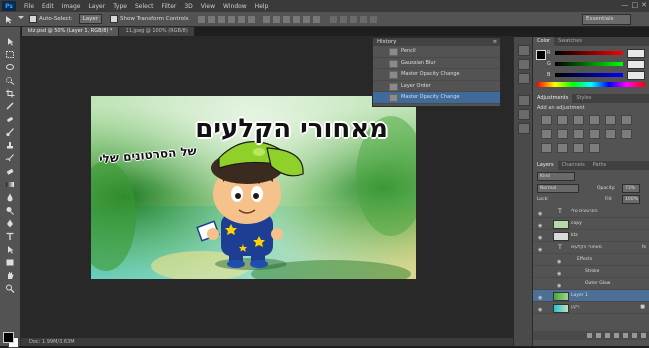 This screenshot has width=649, height=348. I want to click on threshold-icon, so click(562, 148).